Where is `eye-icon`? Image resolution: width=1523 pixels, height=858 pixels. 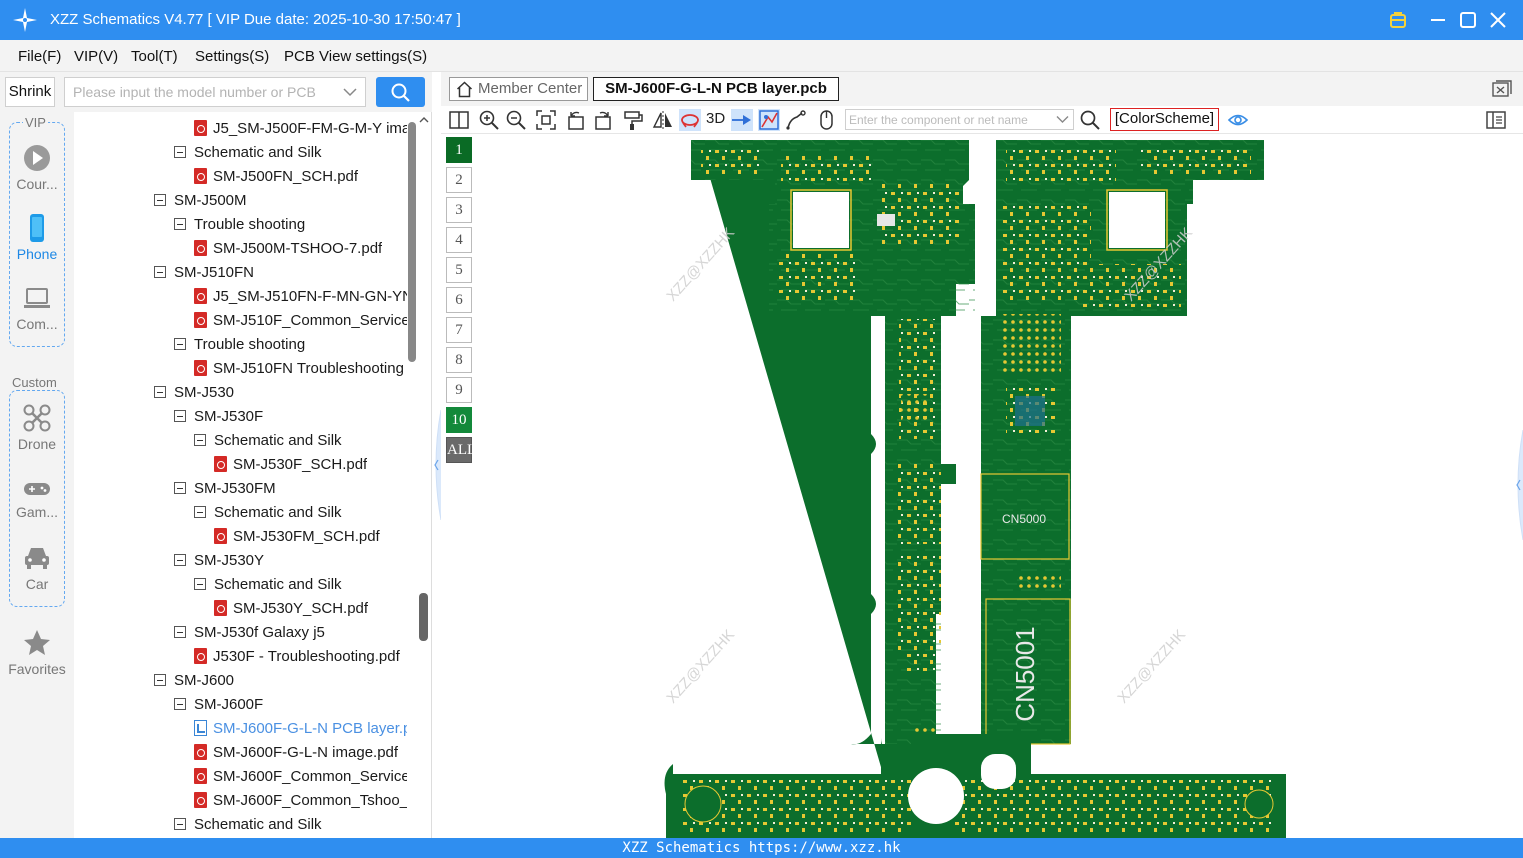
eye-icon is located at coordinates (1238, 120).